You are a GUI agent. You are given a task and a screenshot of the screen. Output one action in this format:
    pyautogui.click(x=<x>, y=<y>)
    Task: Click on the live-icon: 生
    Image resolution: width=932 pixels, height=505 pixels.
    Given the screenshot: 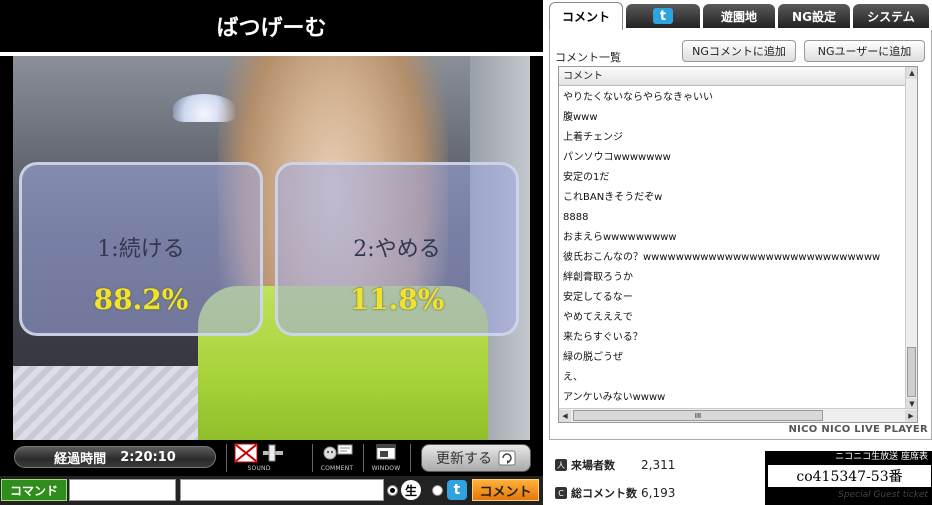 What is the action you would take?
    pyautogui.click(x=411, y=490)
    